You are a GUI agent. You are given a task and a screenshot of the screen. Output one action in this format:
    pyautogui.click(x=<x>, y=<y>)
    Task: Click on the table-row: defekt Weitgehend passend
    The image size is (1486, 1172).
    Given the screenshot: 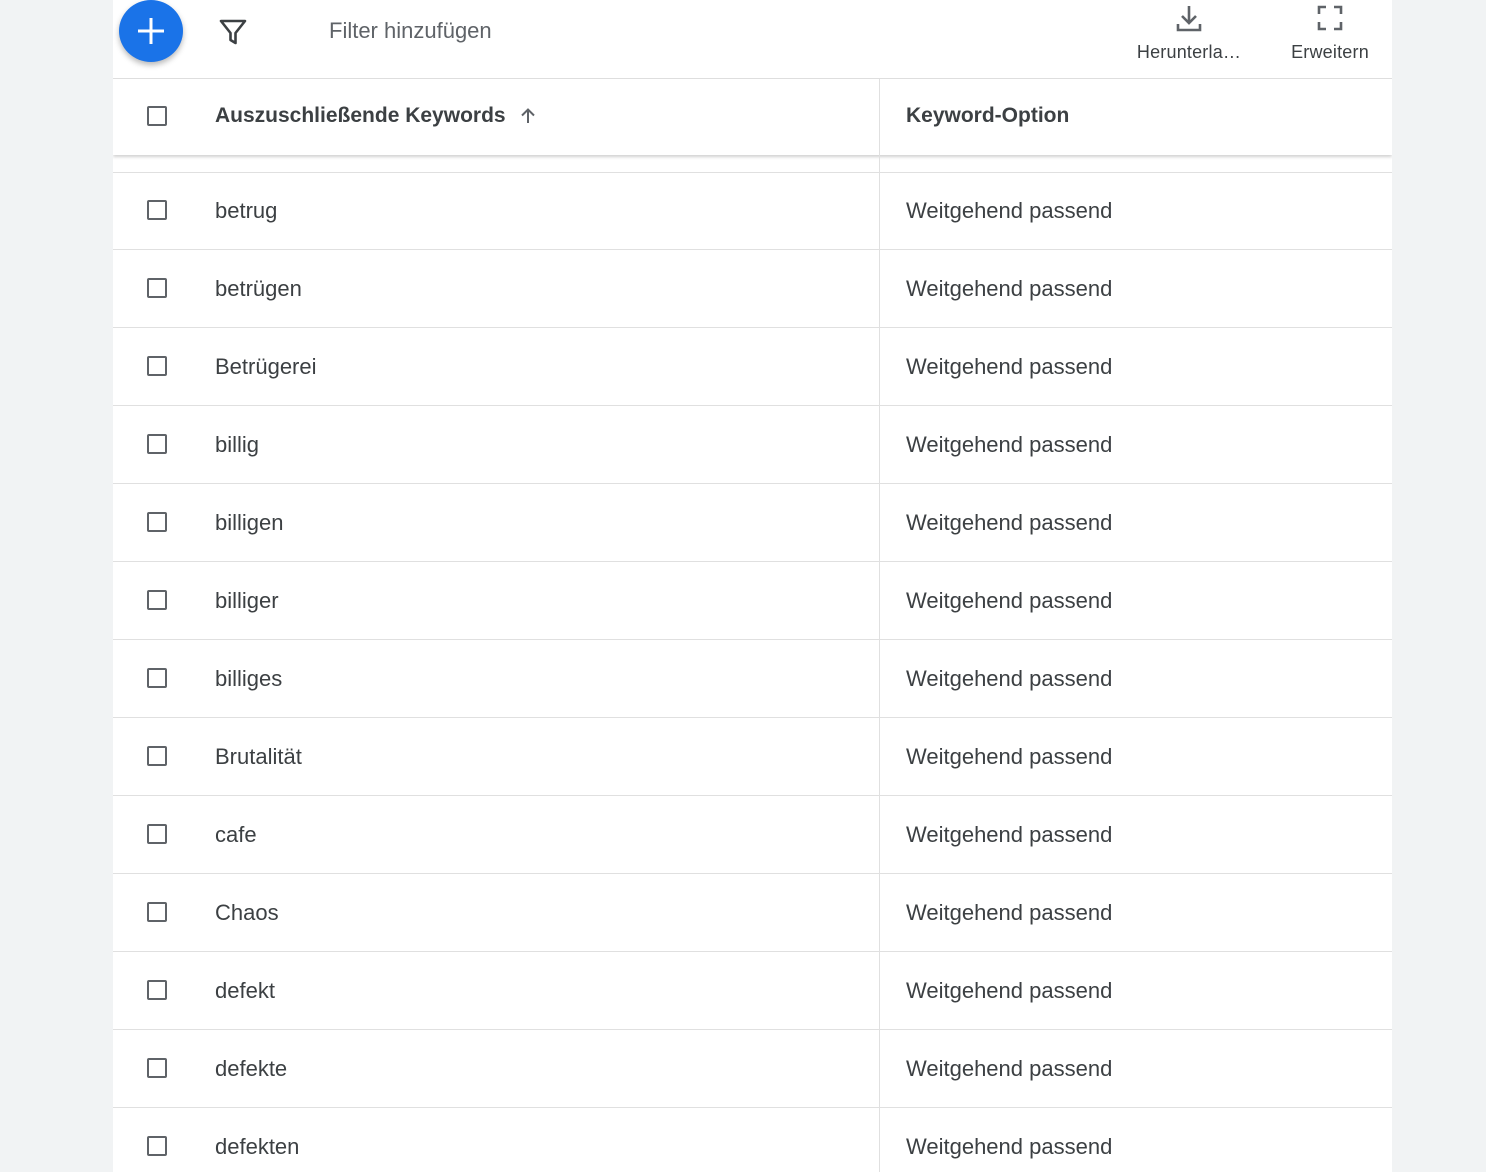 What is the action you would take?
    pyautogui.click(x=752, y=991)
    